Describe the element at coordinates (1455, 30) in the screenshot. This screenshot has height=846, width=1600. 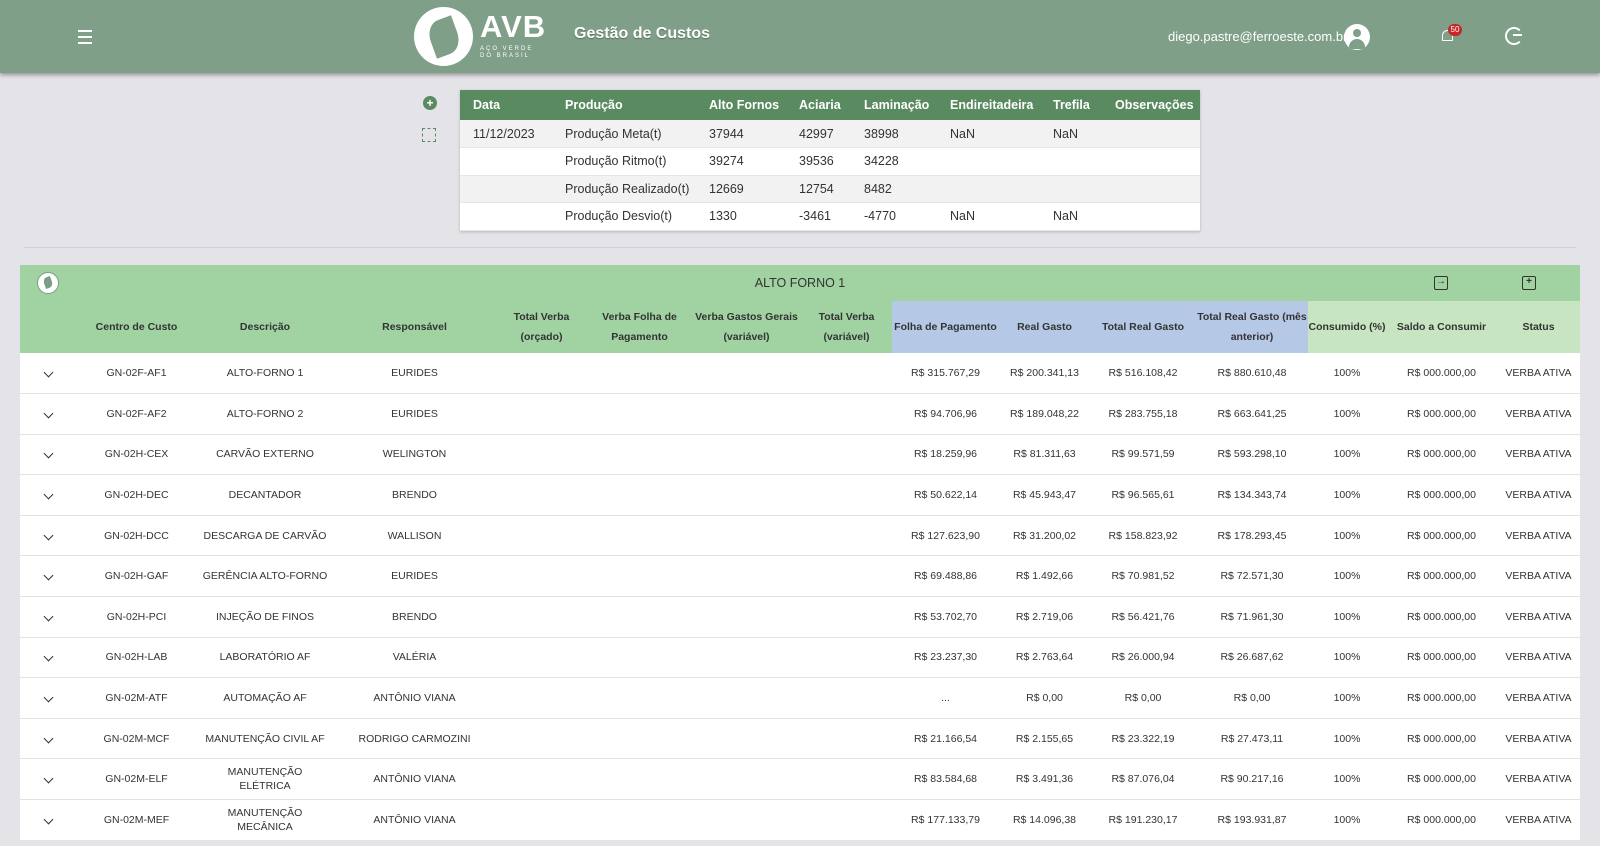
I see `notification-badge: 50` at that location.